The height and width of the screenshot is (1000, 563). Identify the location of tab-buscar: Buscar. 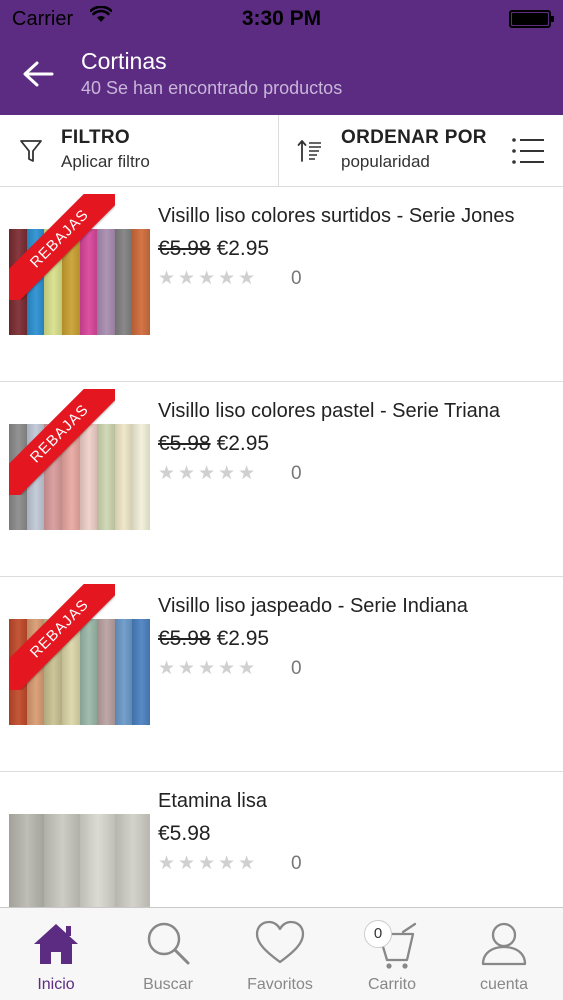
(168, 954).